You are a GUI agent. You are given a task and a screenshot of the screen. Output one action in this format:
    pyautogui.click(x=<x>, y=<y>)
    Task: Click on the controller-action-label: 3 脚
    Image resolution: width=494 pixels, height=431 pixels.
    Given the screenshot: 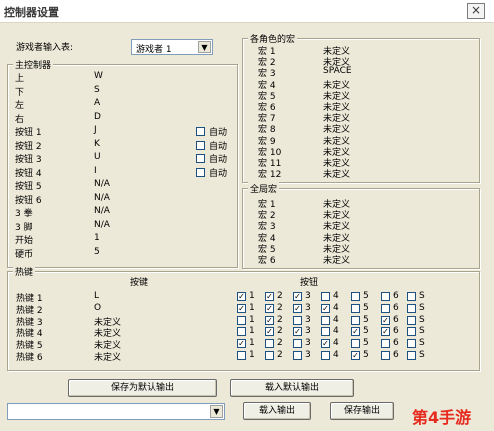 What is the action you would take?
    pyautogui.click(x=24, y=227)
    